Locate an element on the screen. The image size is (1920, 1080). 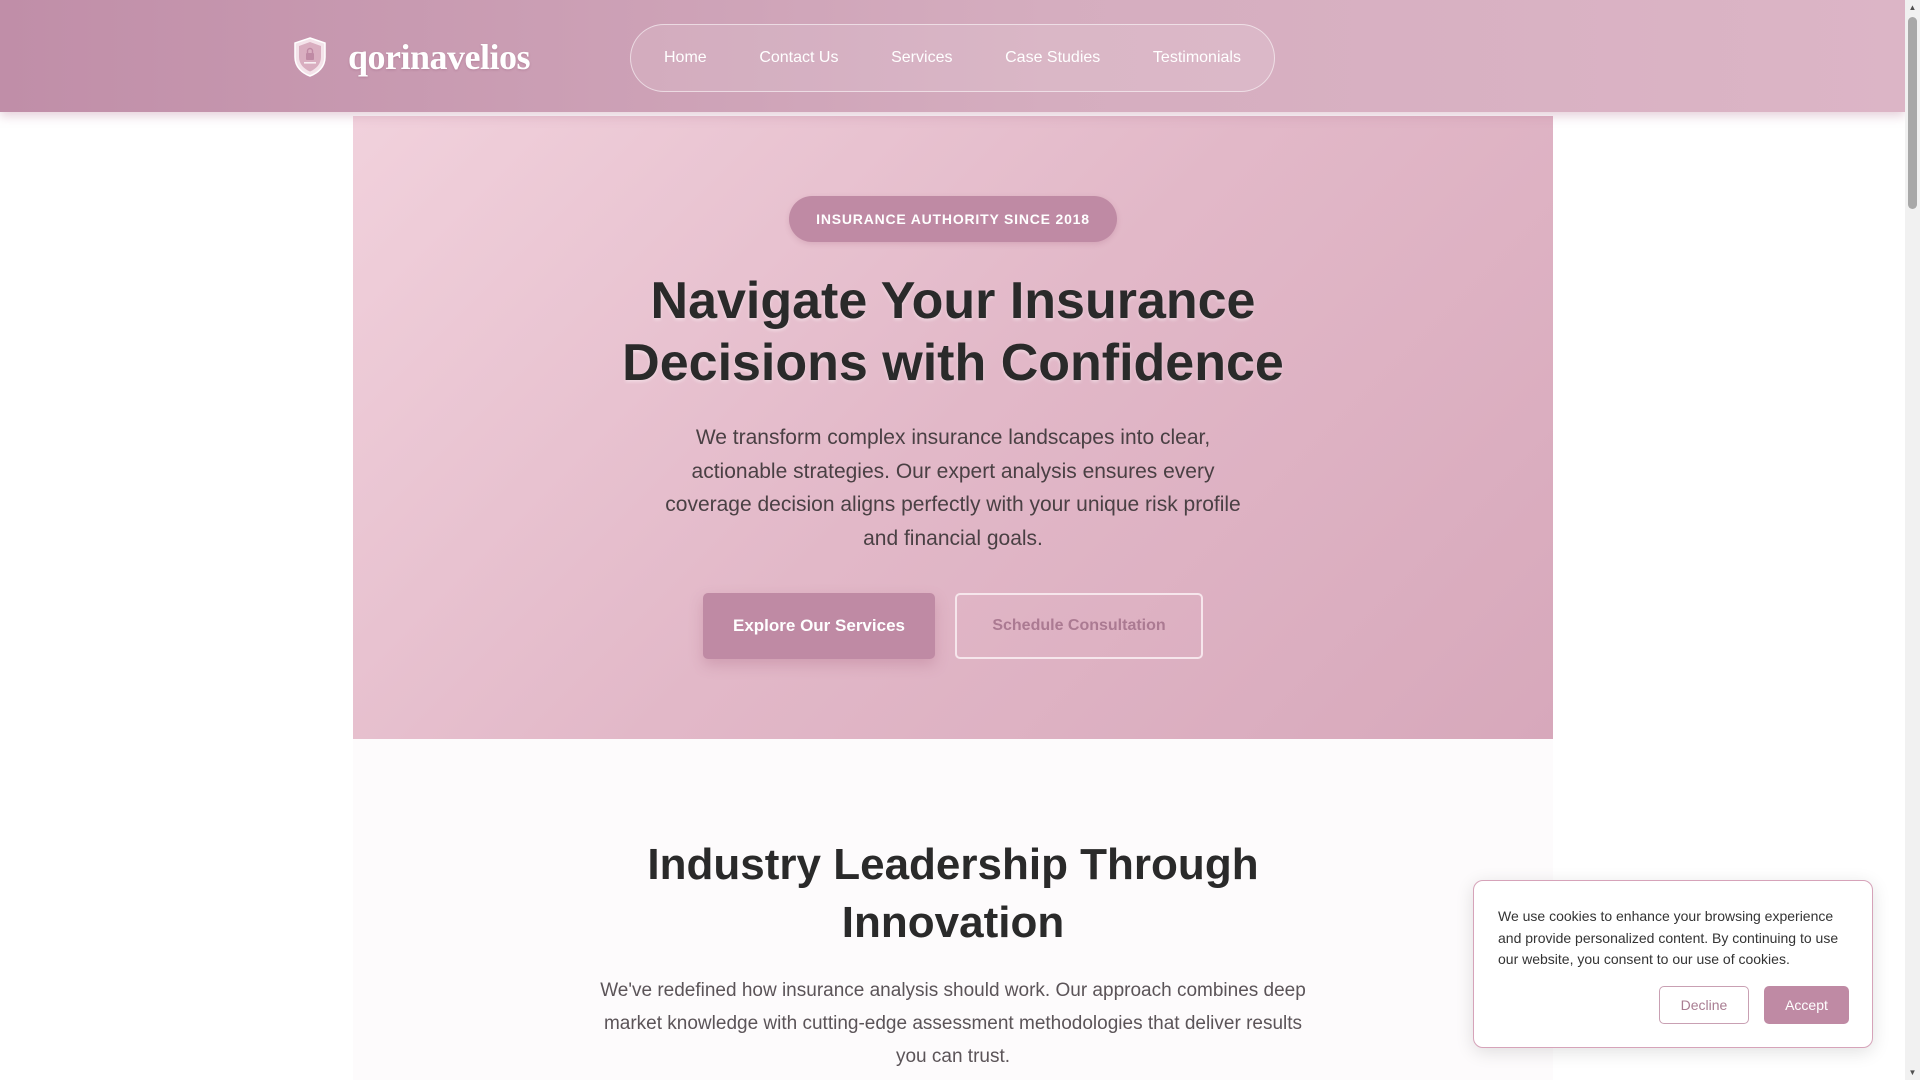
shield-lock-icon is located at coordinates (310, 57).